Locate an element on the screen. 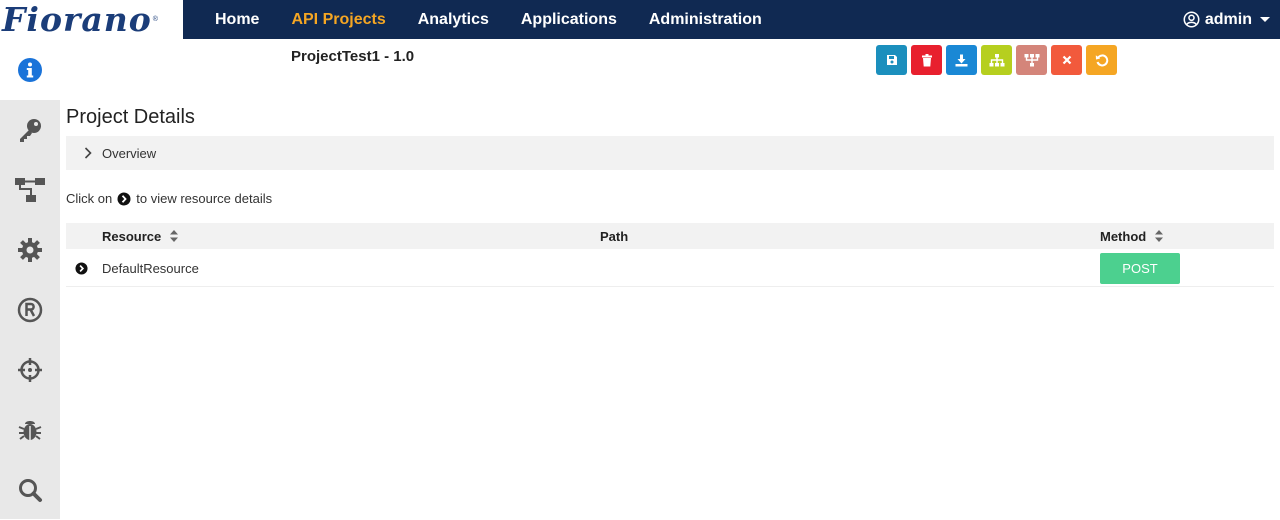 Image resolution: width=1280 pixels, height=520 pixels. close-button is located at coordinates (1066, 60).